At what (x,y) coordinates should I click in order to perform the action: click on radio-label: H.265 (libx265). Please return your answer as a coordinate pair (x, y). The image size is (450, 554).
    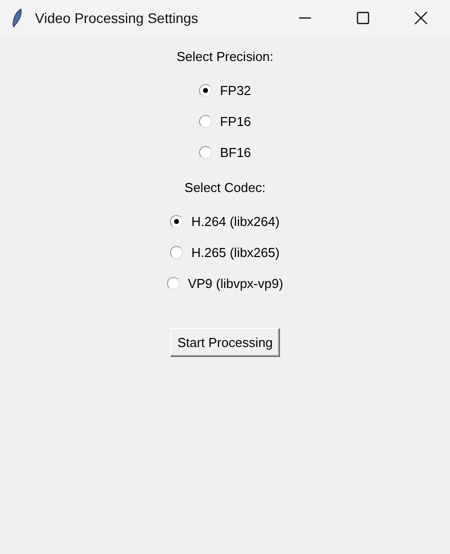
    Looking at the image, I should click on (235, 252).